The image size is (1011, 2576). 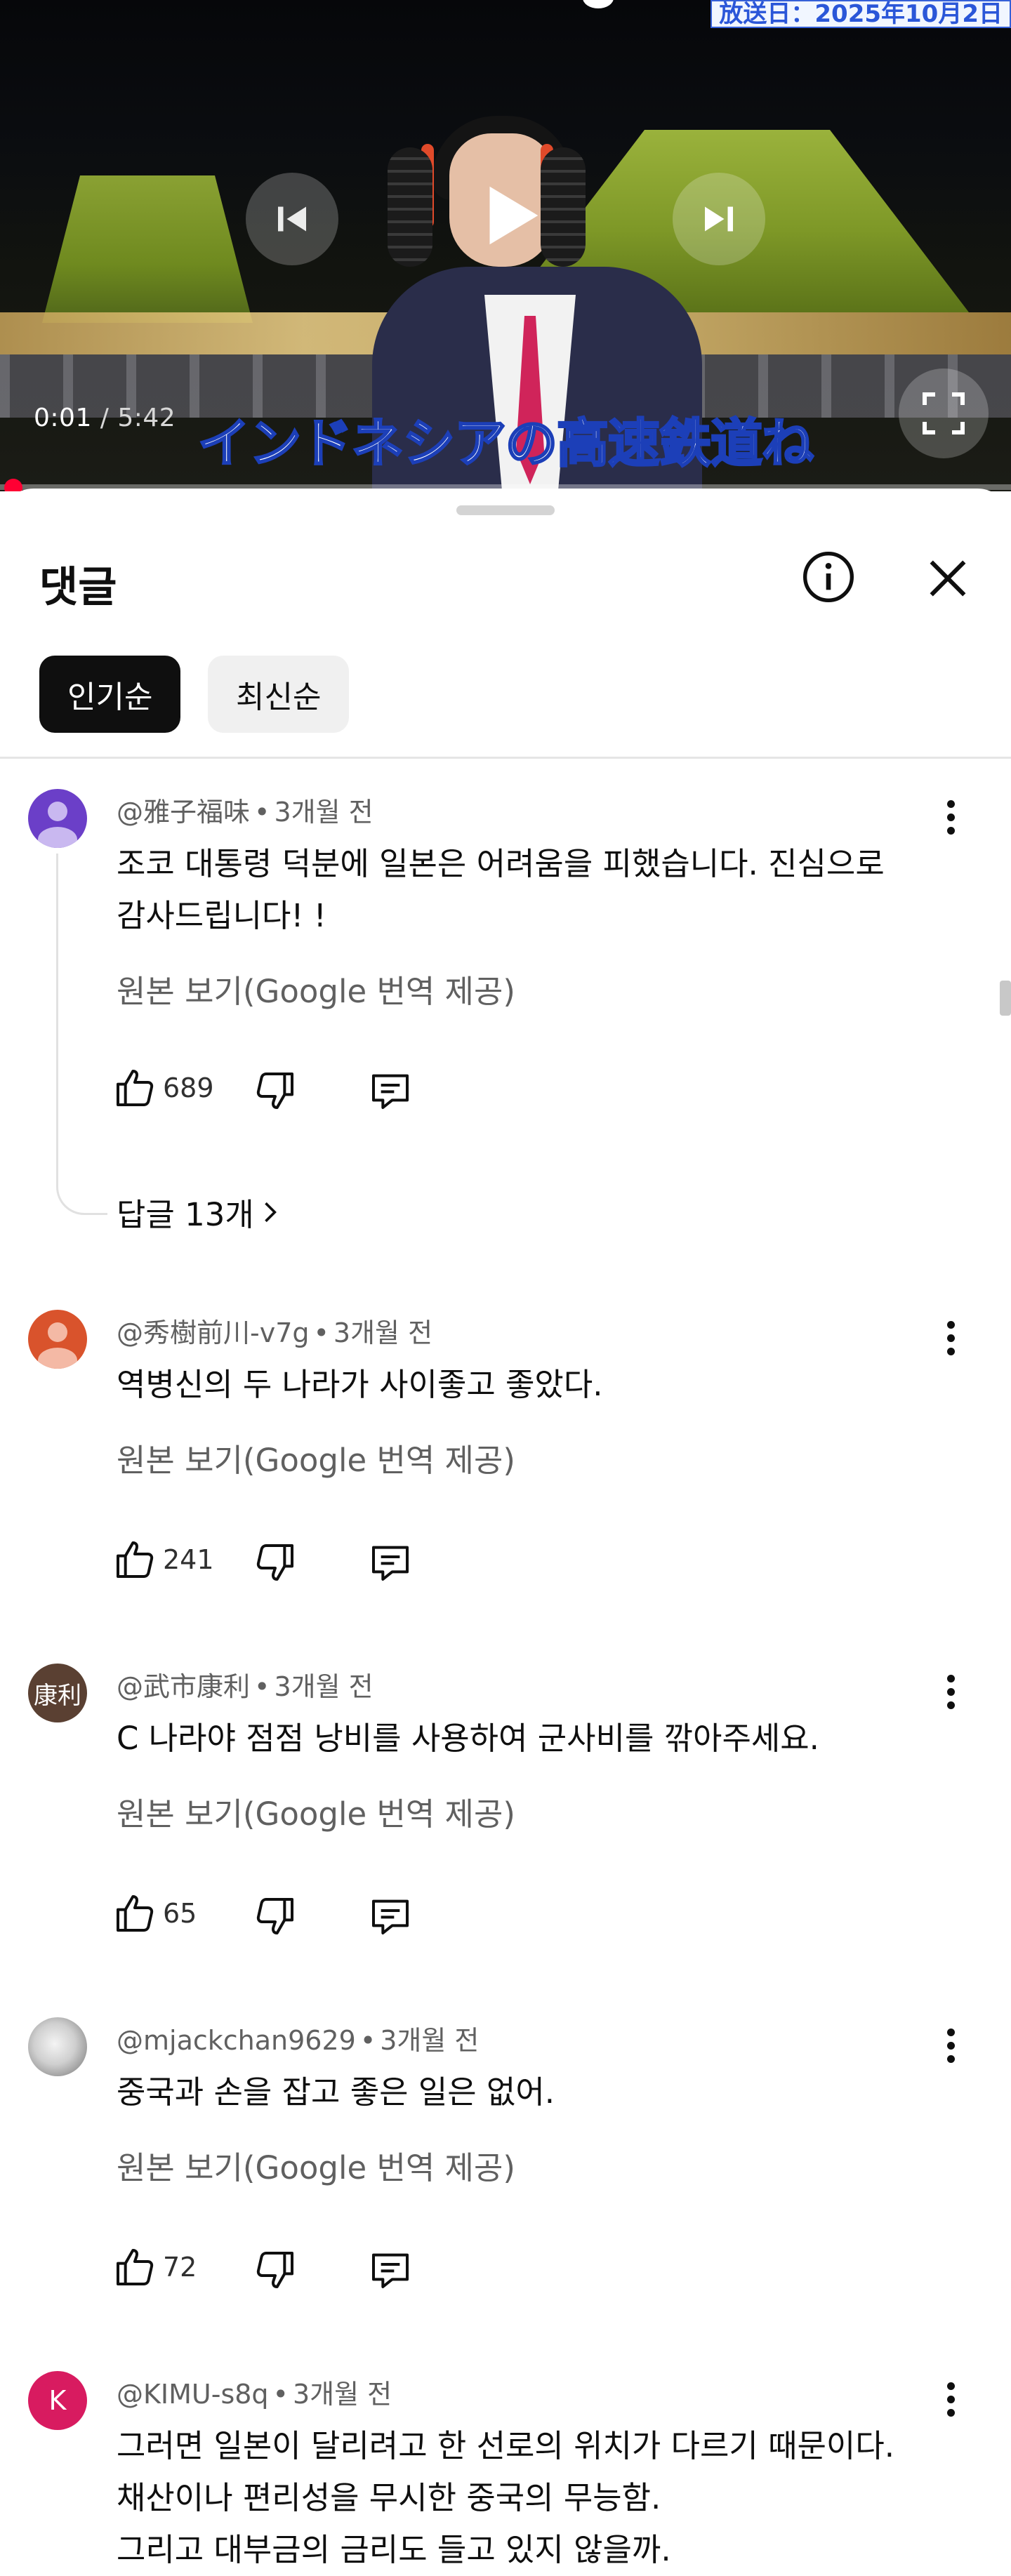 I want to click on like-count: 72, so click(x=180, y=2267).